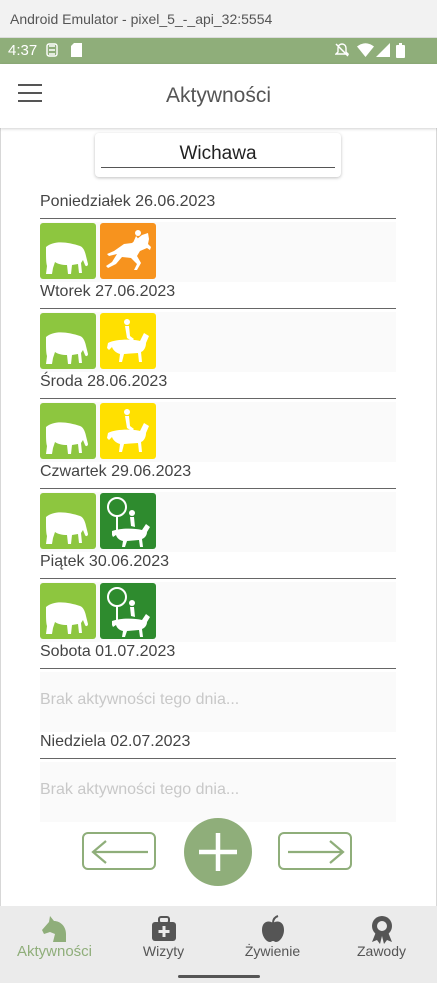 The height and width of the screenshot is (983, 437). I want to click on horse-head-icon, so click(54, 929).